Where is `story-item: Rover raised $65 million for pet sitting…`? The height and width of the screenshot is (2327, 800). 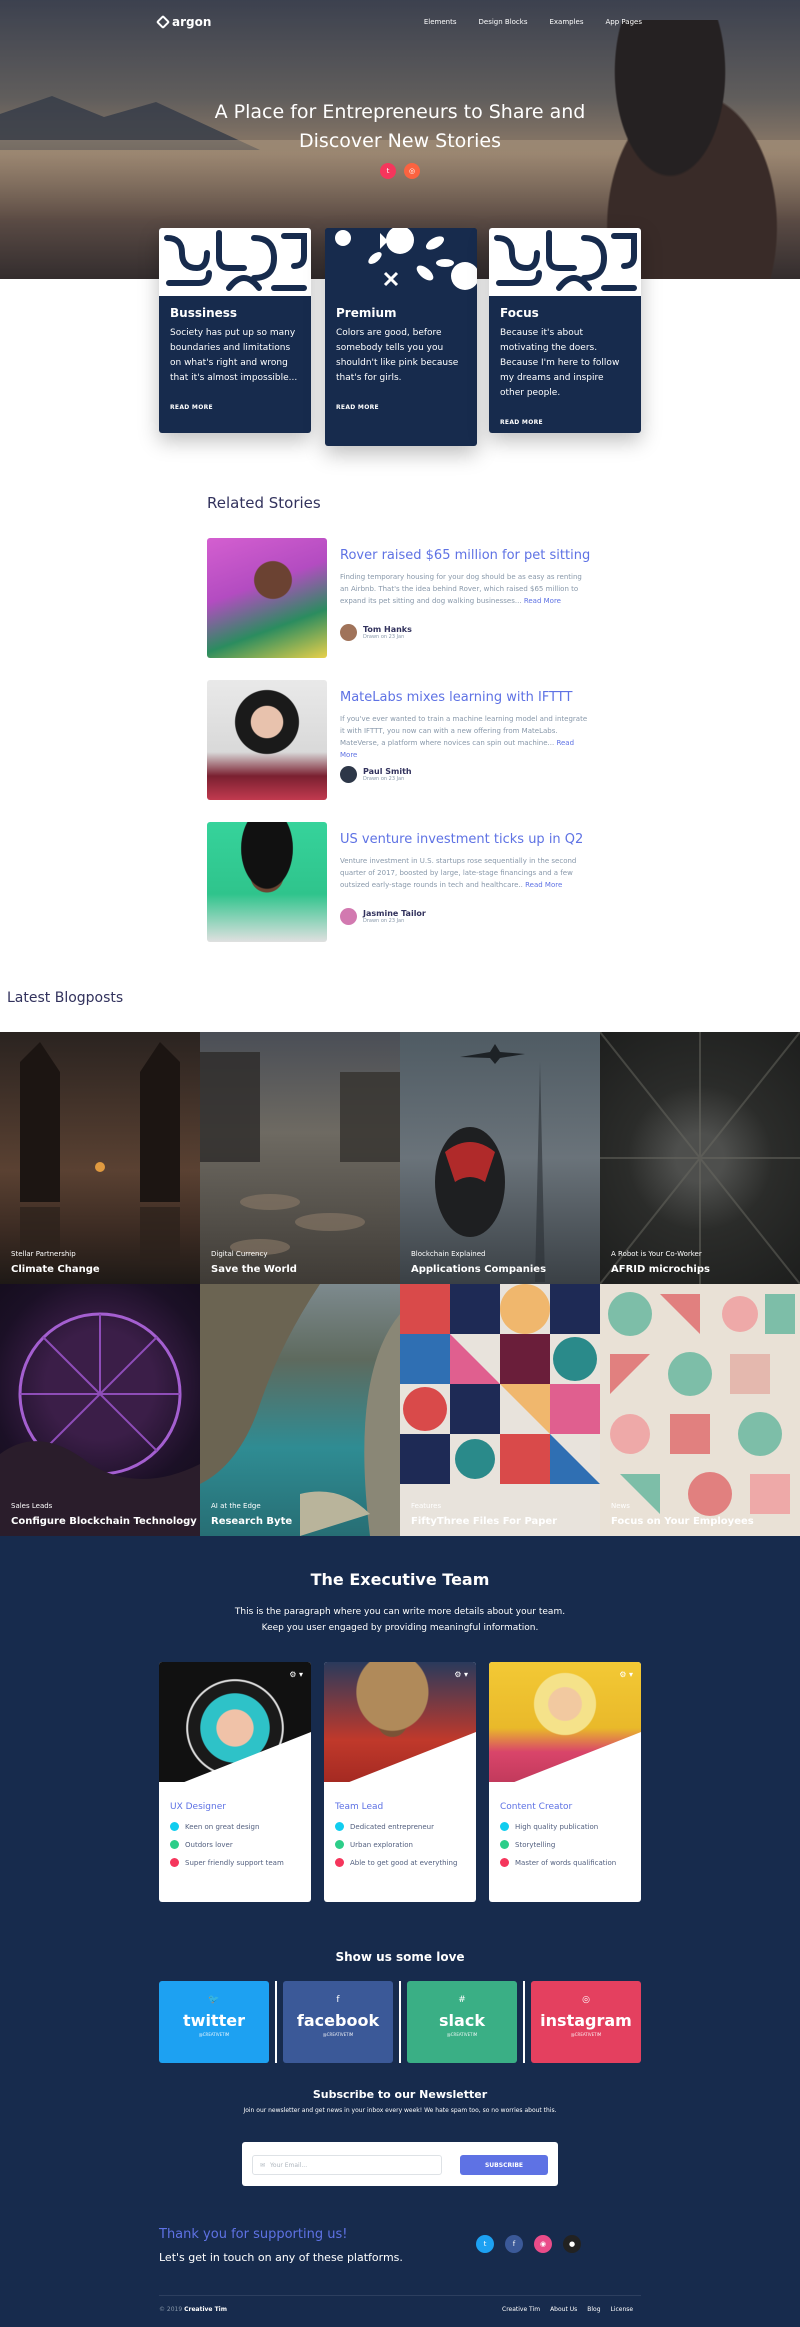
story-item: Rover raised $65 million for pet sitting… is located at coordinates (400, 598).